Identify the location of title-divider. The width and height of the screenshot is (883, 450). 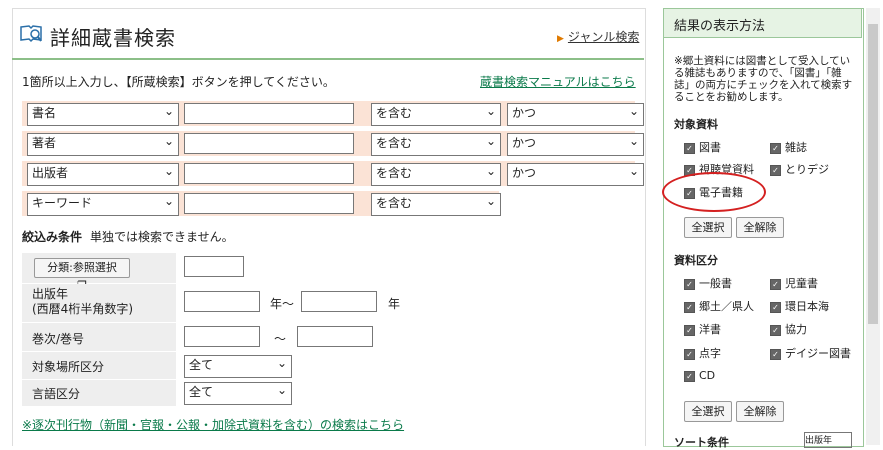
(328, 59).